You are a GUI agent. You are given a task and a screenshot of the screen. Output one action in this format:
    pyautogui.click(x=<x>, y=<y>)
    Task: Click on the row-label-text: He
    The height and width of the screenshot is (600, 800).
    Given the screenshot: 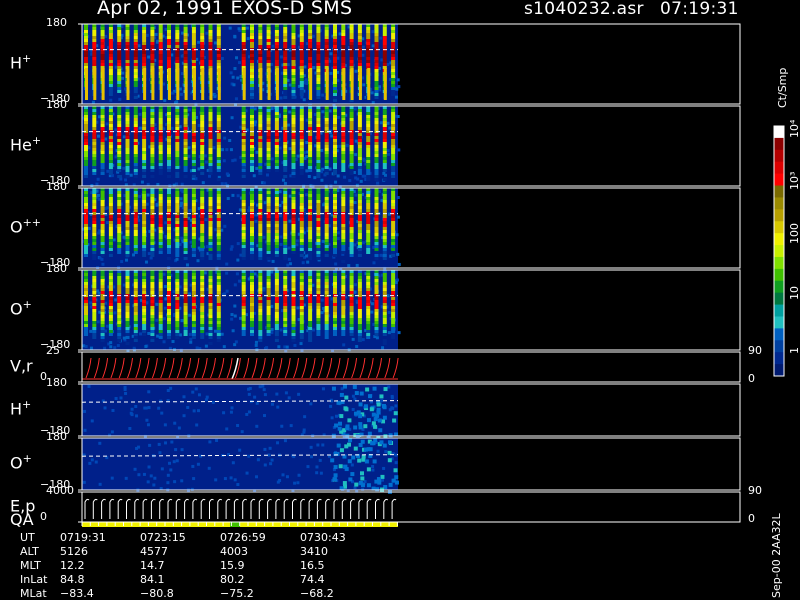 What is the action you would take?
    pyautogui.click(x=21, y=145)
    